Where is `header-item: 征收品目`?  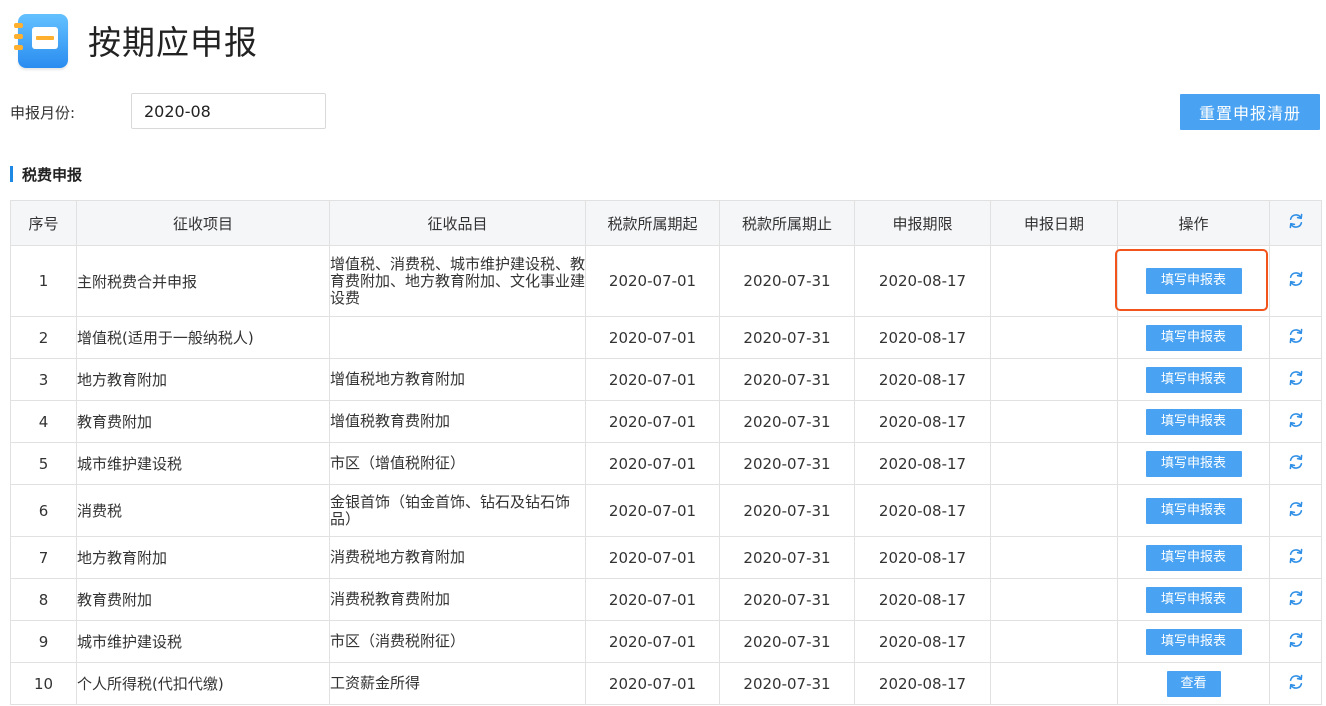 header-item: 征收品目 is located at coordinates (457, 223).